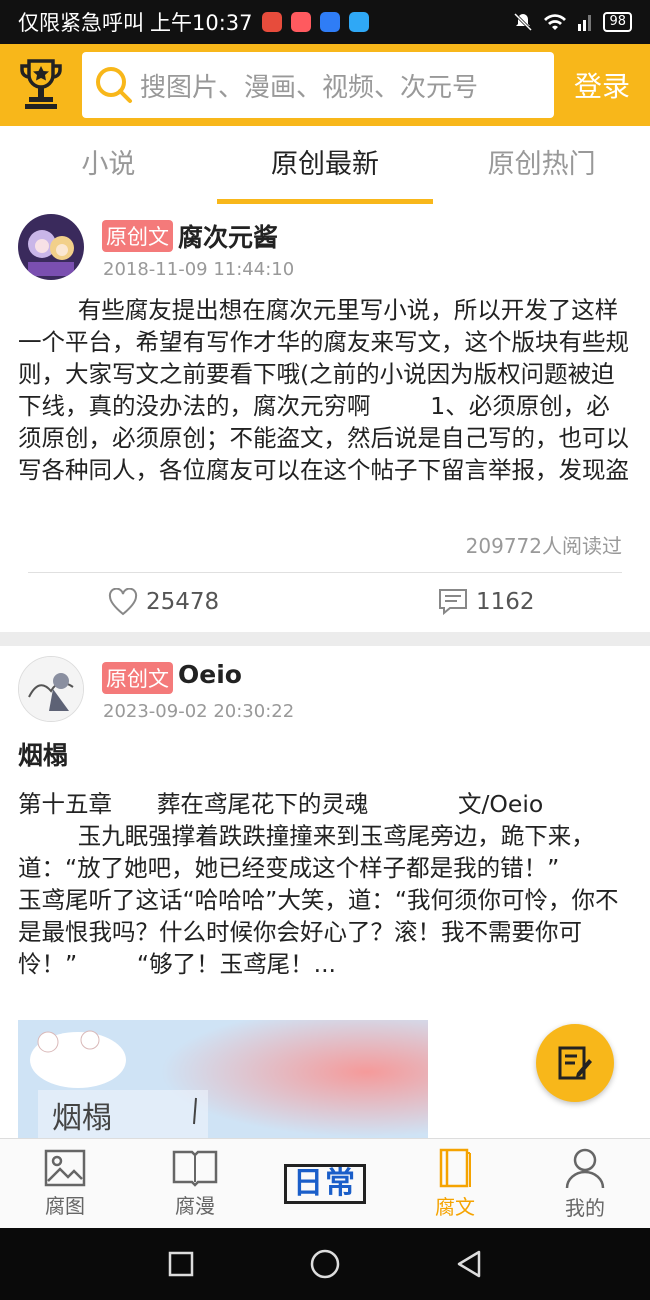 The image size is (650, 1300). I want to click on search-icon, so click(114, 85).